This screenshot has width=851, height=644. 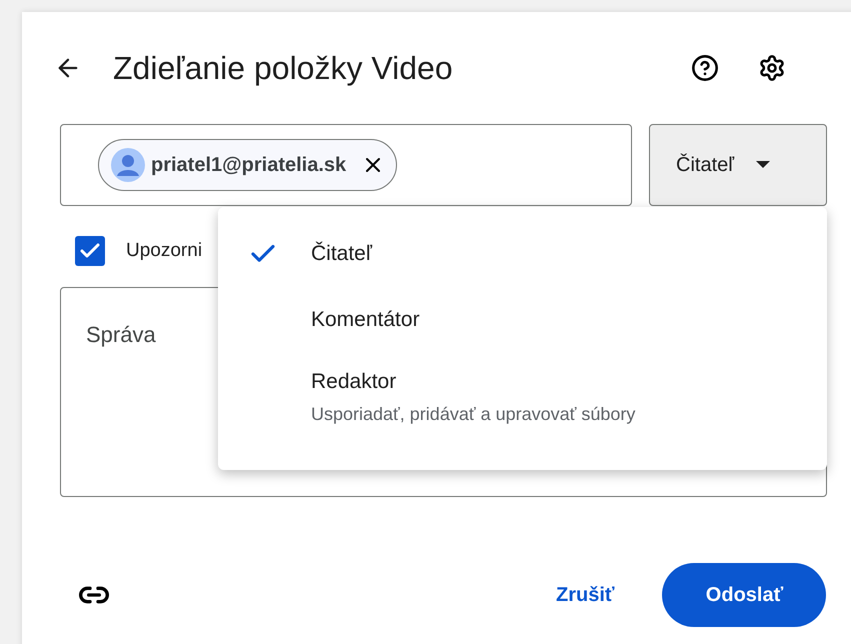 I want to click on role-label: Komentátor, so click(x=365, y=320).